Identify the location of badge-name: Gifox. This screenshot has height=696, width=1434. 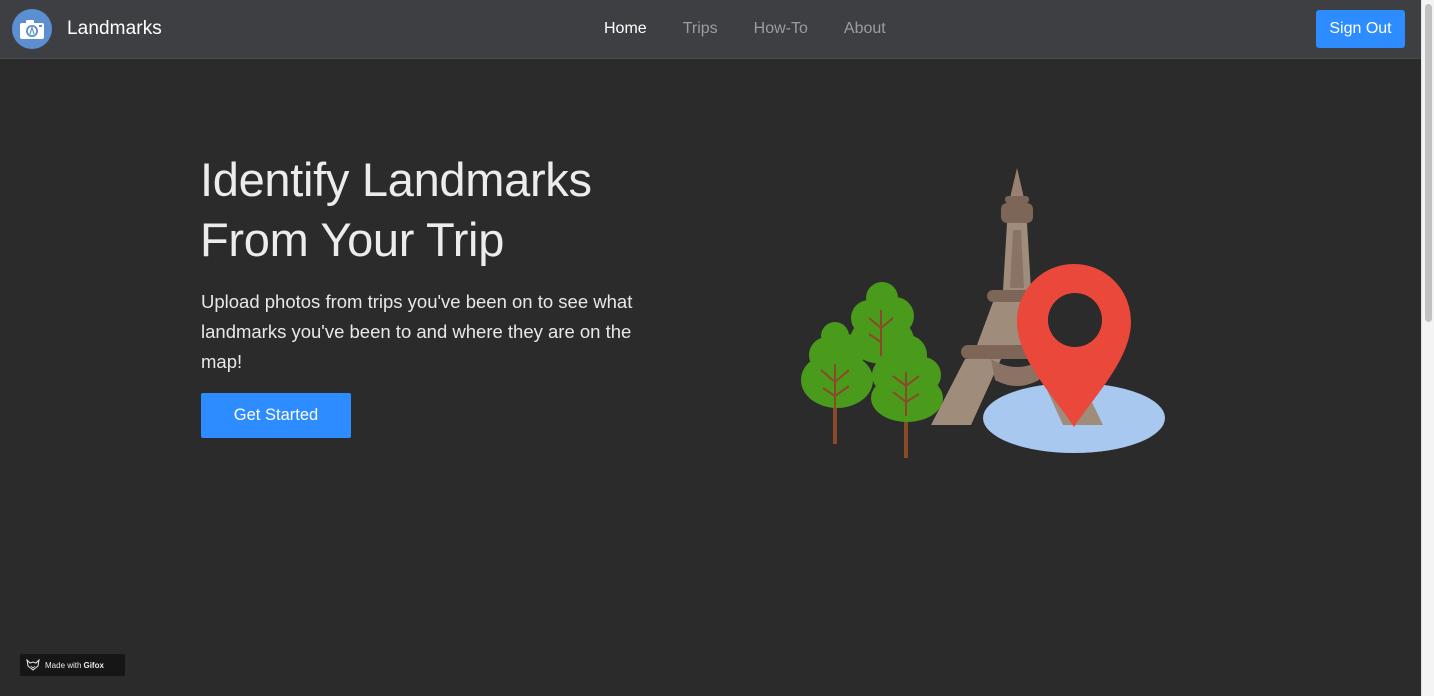
(93, 665).